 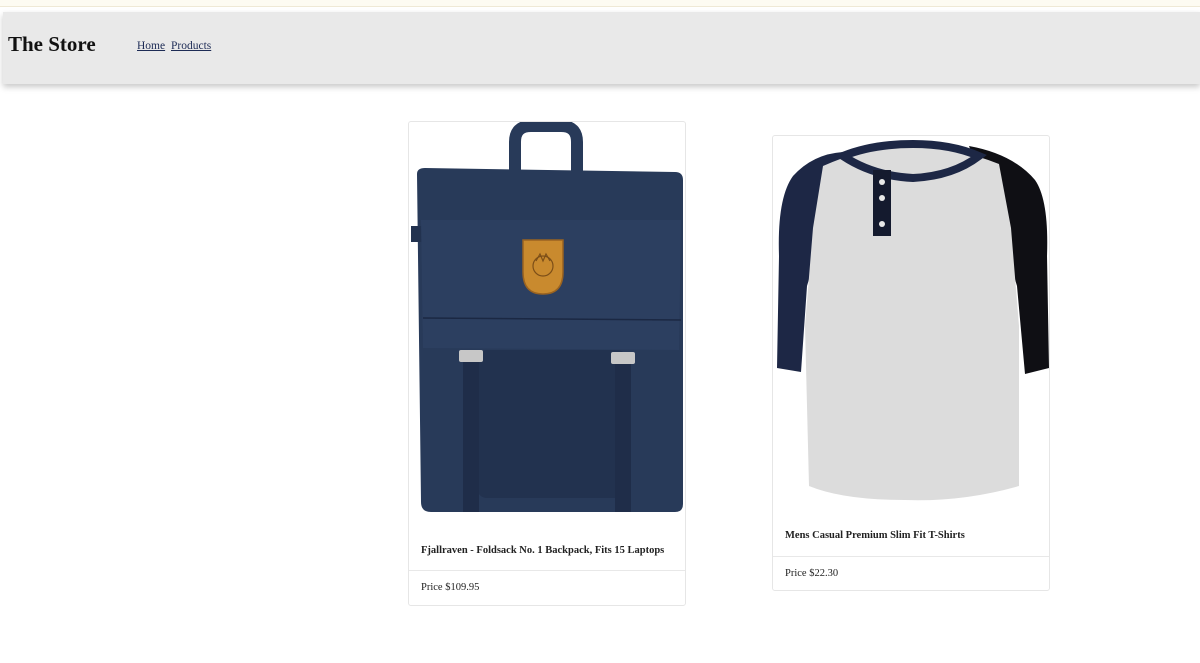 I want to click on brand-title: The Store, so click(x=52, y=44).